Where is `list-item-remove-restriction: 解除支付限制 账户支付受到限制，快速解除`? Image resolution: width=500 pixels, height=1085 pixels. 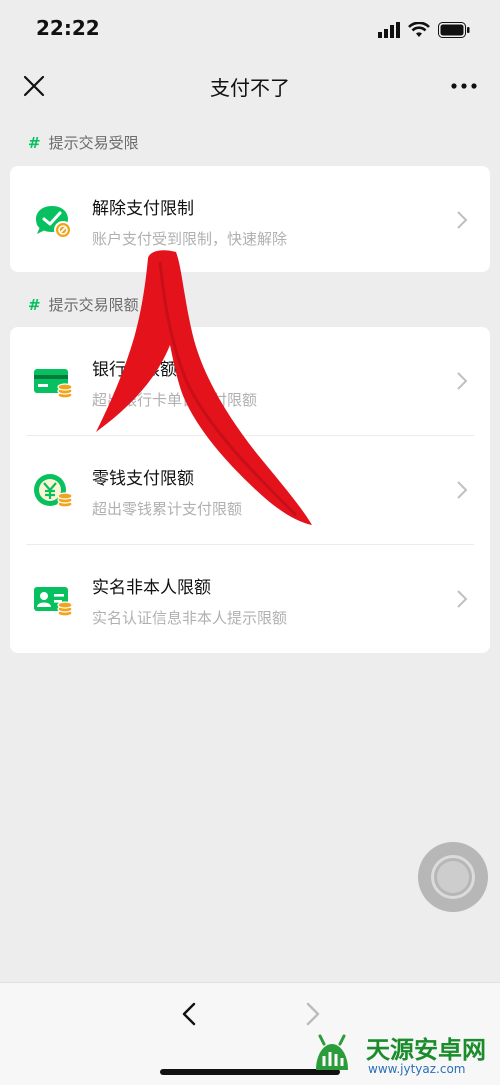 list-item-remove-restriction: 解除支付限制 账户支付受到限制，快速解除 is located at coordinates (250, 219).